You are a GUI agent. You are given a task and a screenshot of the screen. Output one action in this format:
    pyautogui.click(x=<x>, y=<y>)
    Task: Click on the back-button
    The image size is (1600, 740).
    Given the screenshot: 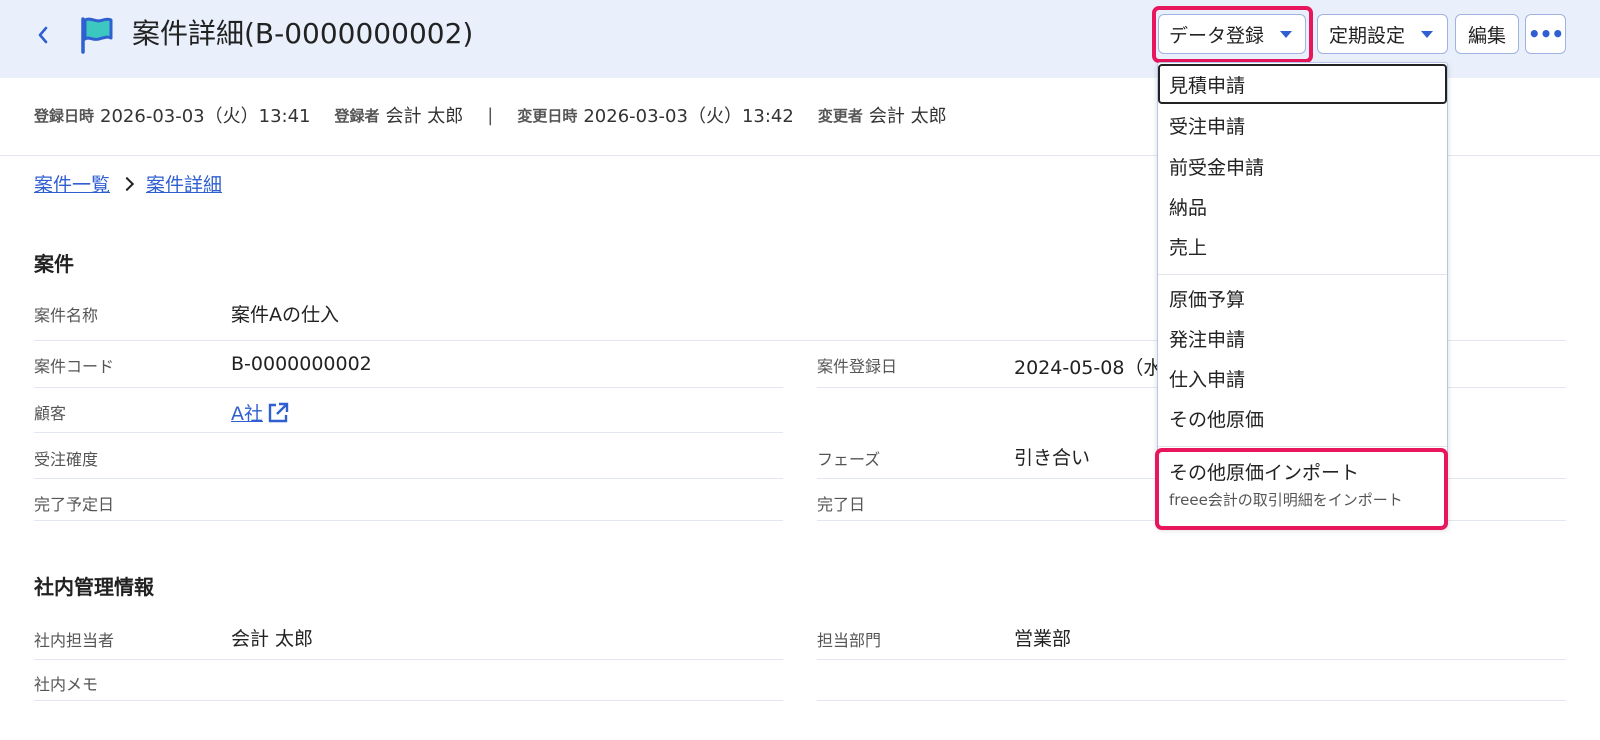 What is the action you would take?
    pyautogui.click(x=43, y=35)
    